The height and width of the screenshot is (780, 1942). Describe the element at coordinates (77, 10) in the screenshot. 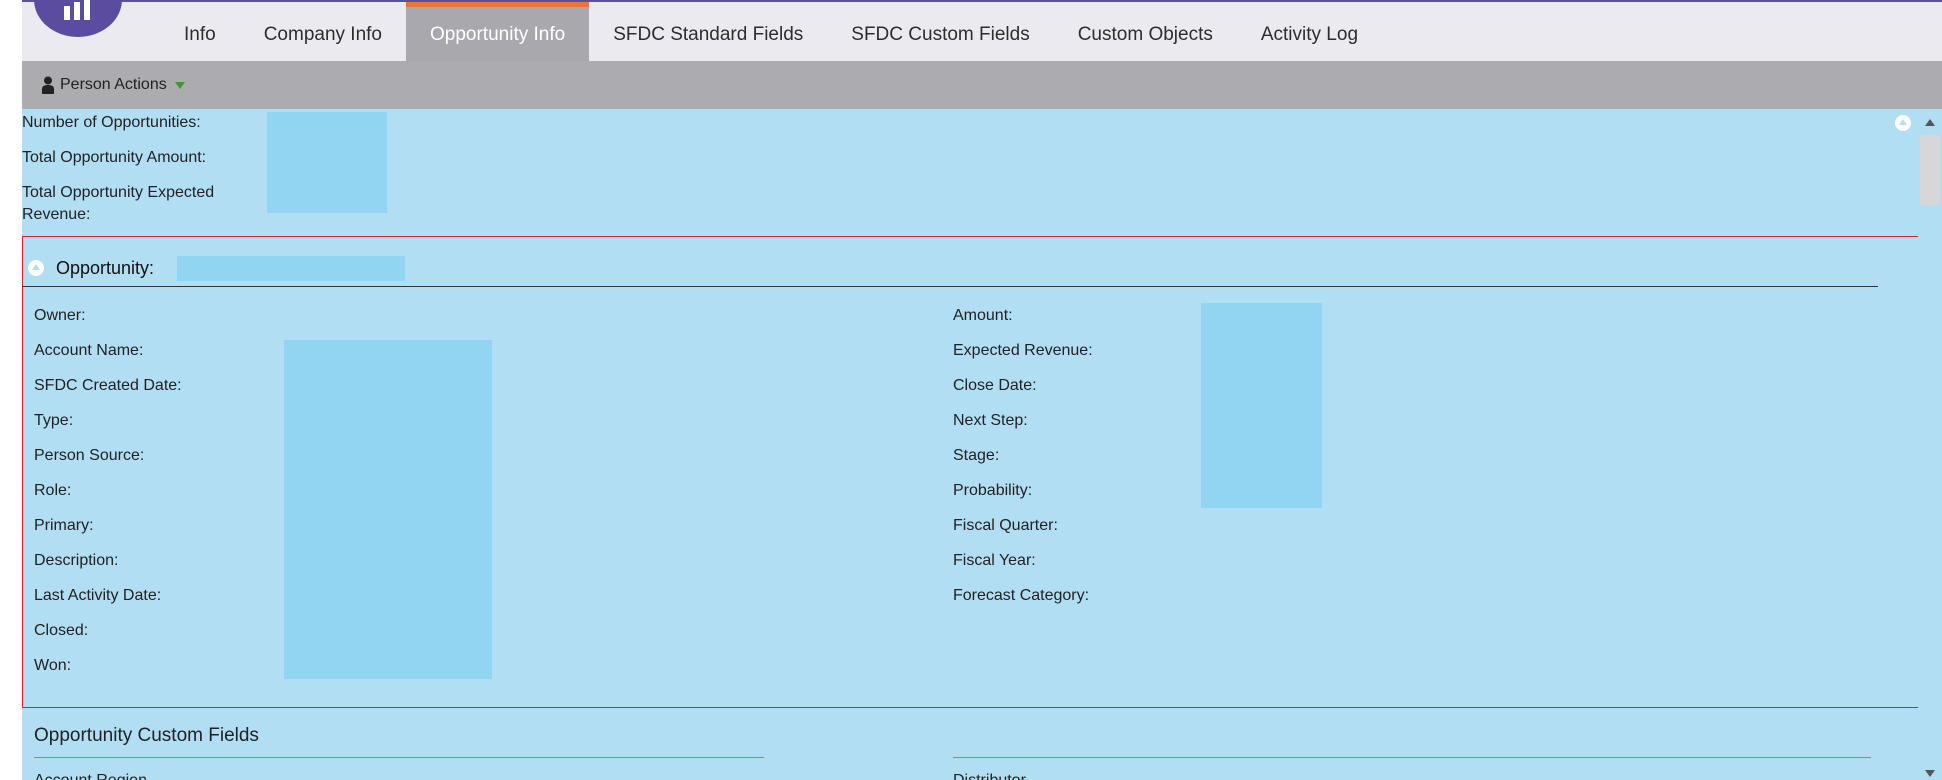

I see `logo-bars-icon` at that location.